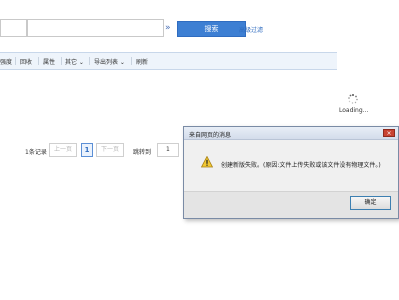 The height and width of the screenshot is (300, 399). I want to click on dialog-title: 来自网页的消息, so click(210, 135).